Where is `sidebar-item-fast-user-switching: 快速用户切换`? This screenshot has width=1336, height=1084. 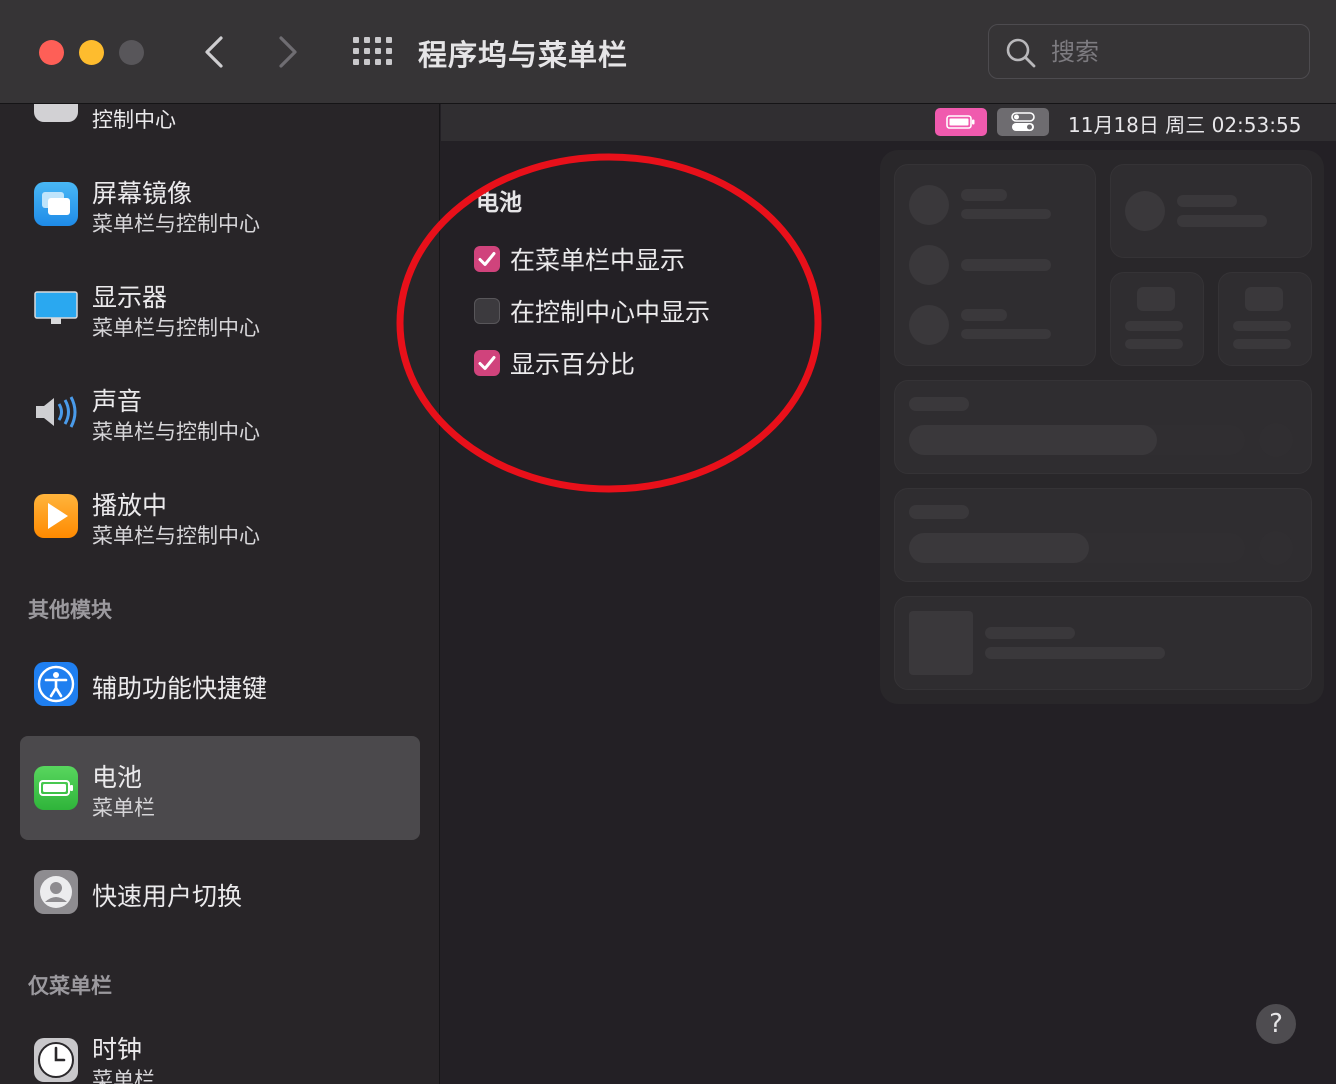
sidebar-item-fast-user-switching: 快速用户切换 is located at coordinates (220, 892).